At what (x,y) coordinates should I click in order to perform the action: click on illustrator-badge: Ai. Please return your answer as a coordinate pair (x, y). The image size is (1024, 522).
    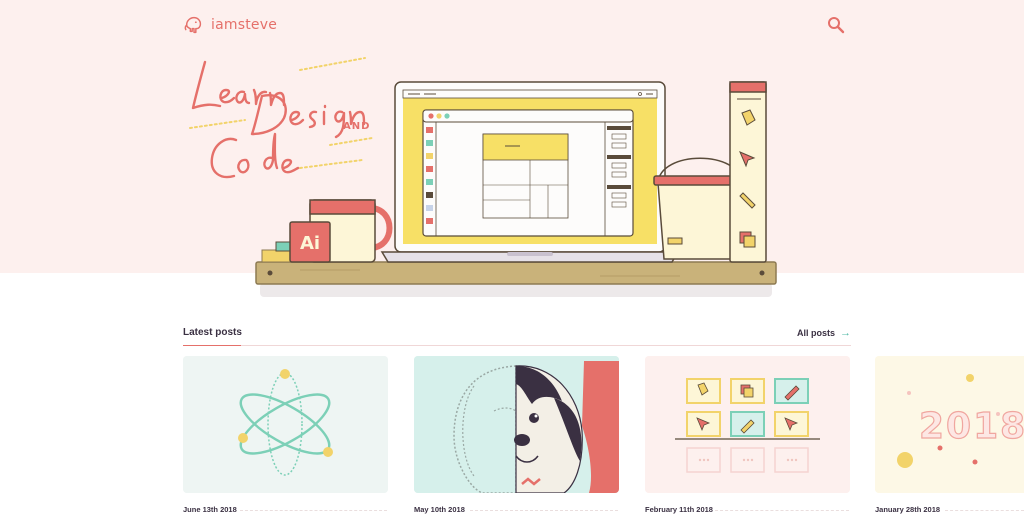
    Looking at the image, I should click on (310, 242).